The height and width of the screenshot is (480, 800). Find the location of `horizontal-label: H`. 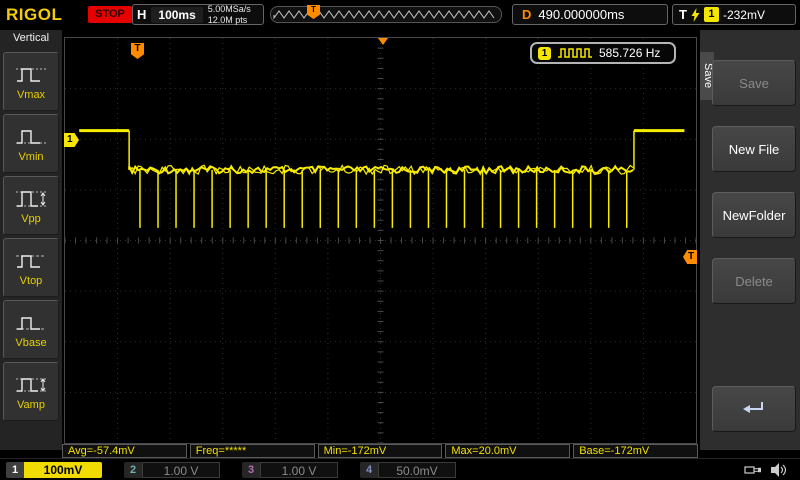

horizontal-label: H is located at coordinates (142, 14).